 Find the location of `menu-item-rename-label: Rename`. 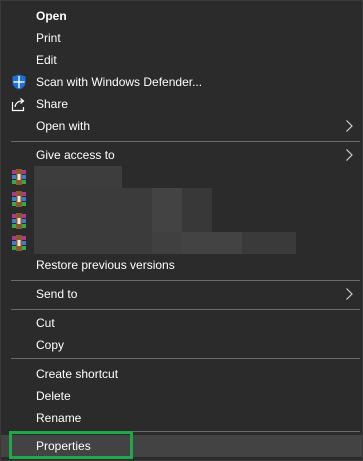

menu-item-rename-label: Rename is located at coordinates (59, 418).